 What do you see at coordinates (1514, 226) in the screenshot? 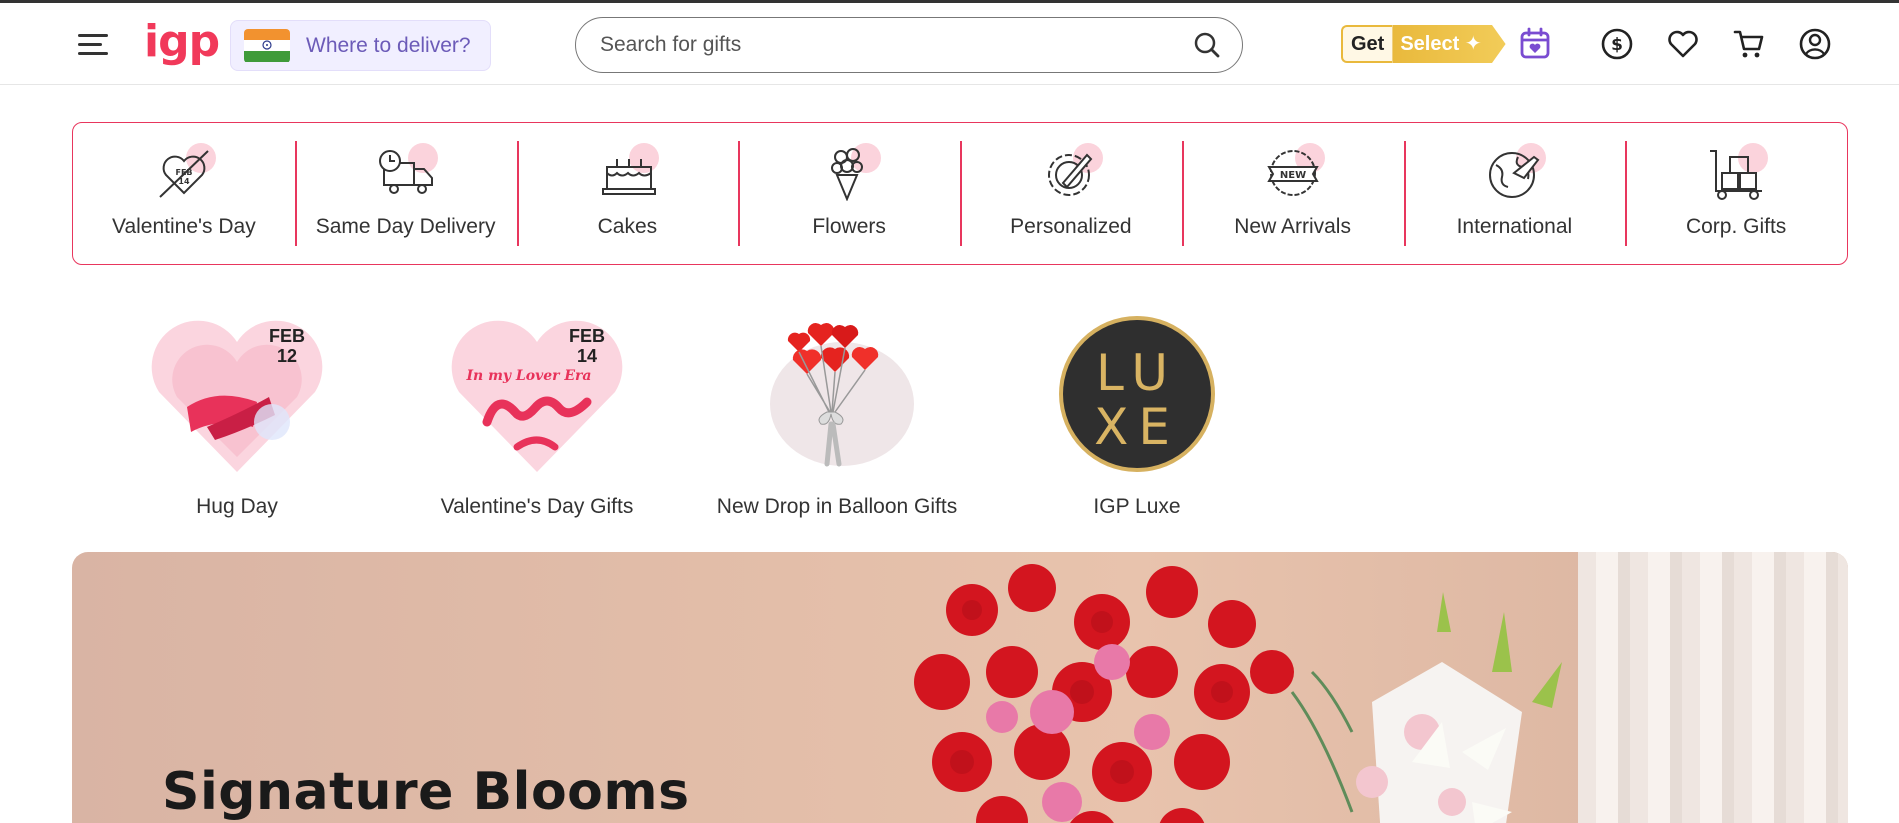
I see `category-label: International` at bounding box center [1514, 226].